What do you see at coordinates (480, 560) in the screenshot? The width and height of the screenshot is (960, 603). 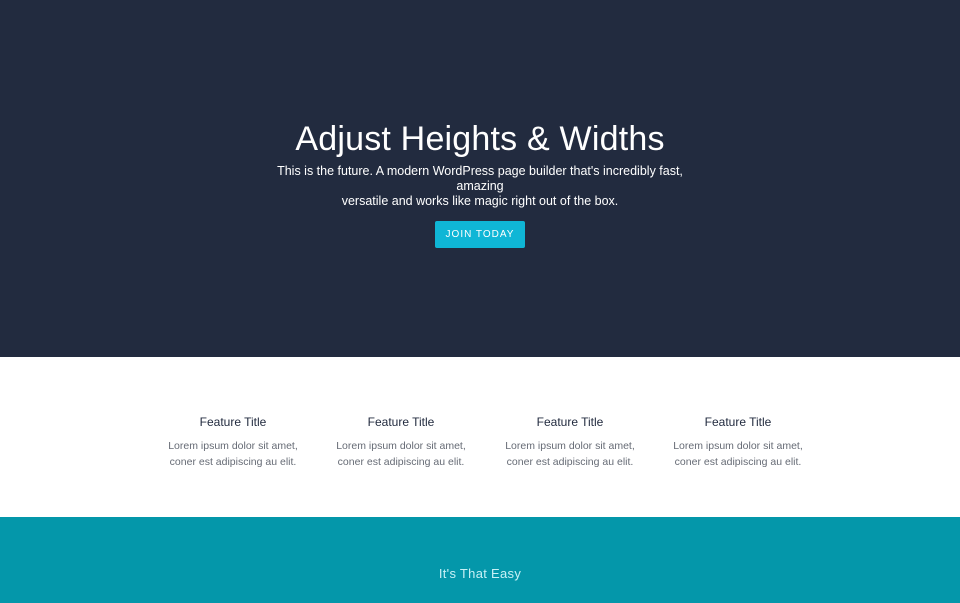 I see `cta-section: It's That Easy` at bounding box center [480, 560].